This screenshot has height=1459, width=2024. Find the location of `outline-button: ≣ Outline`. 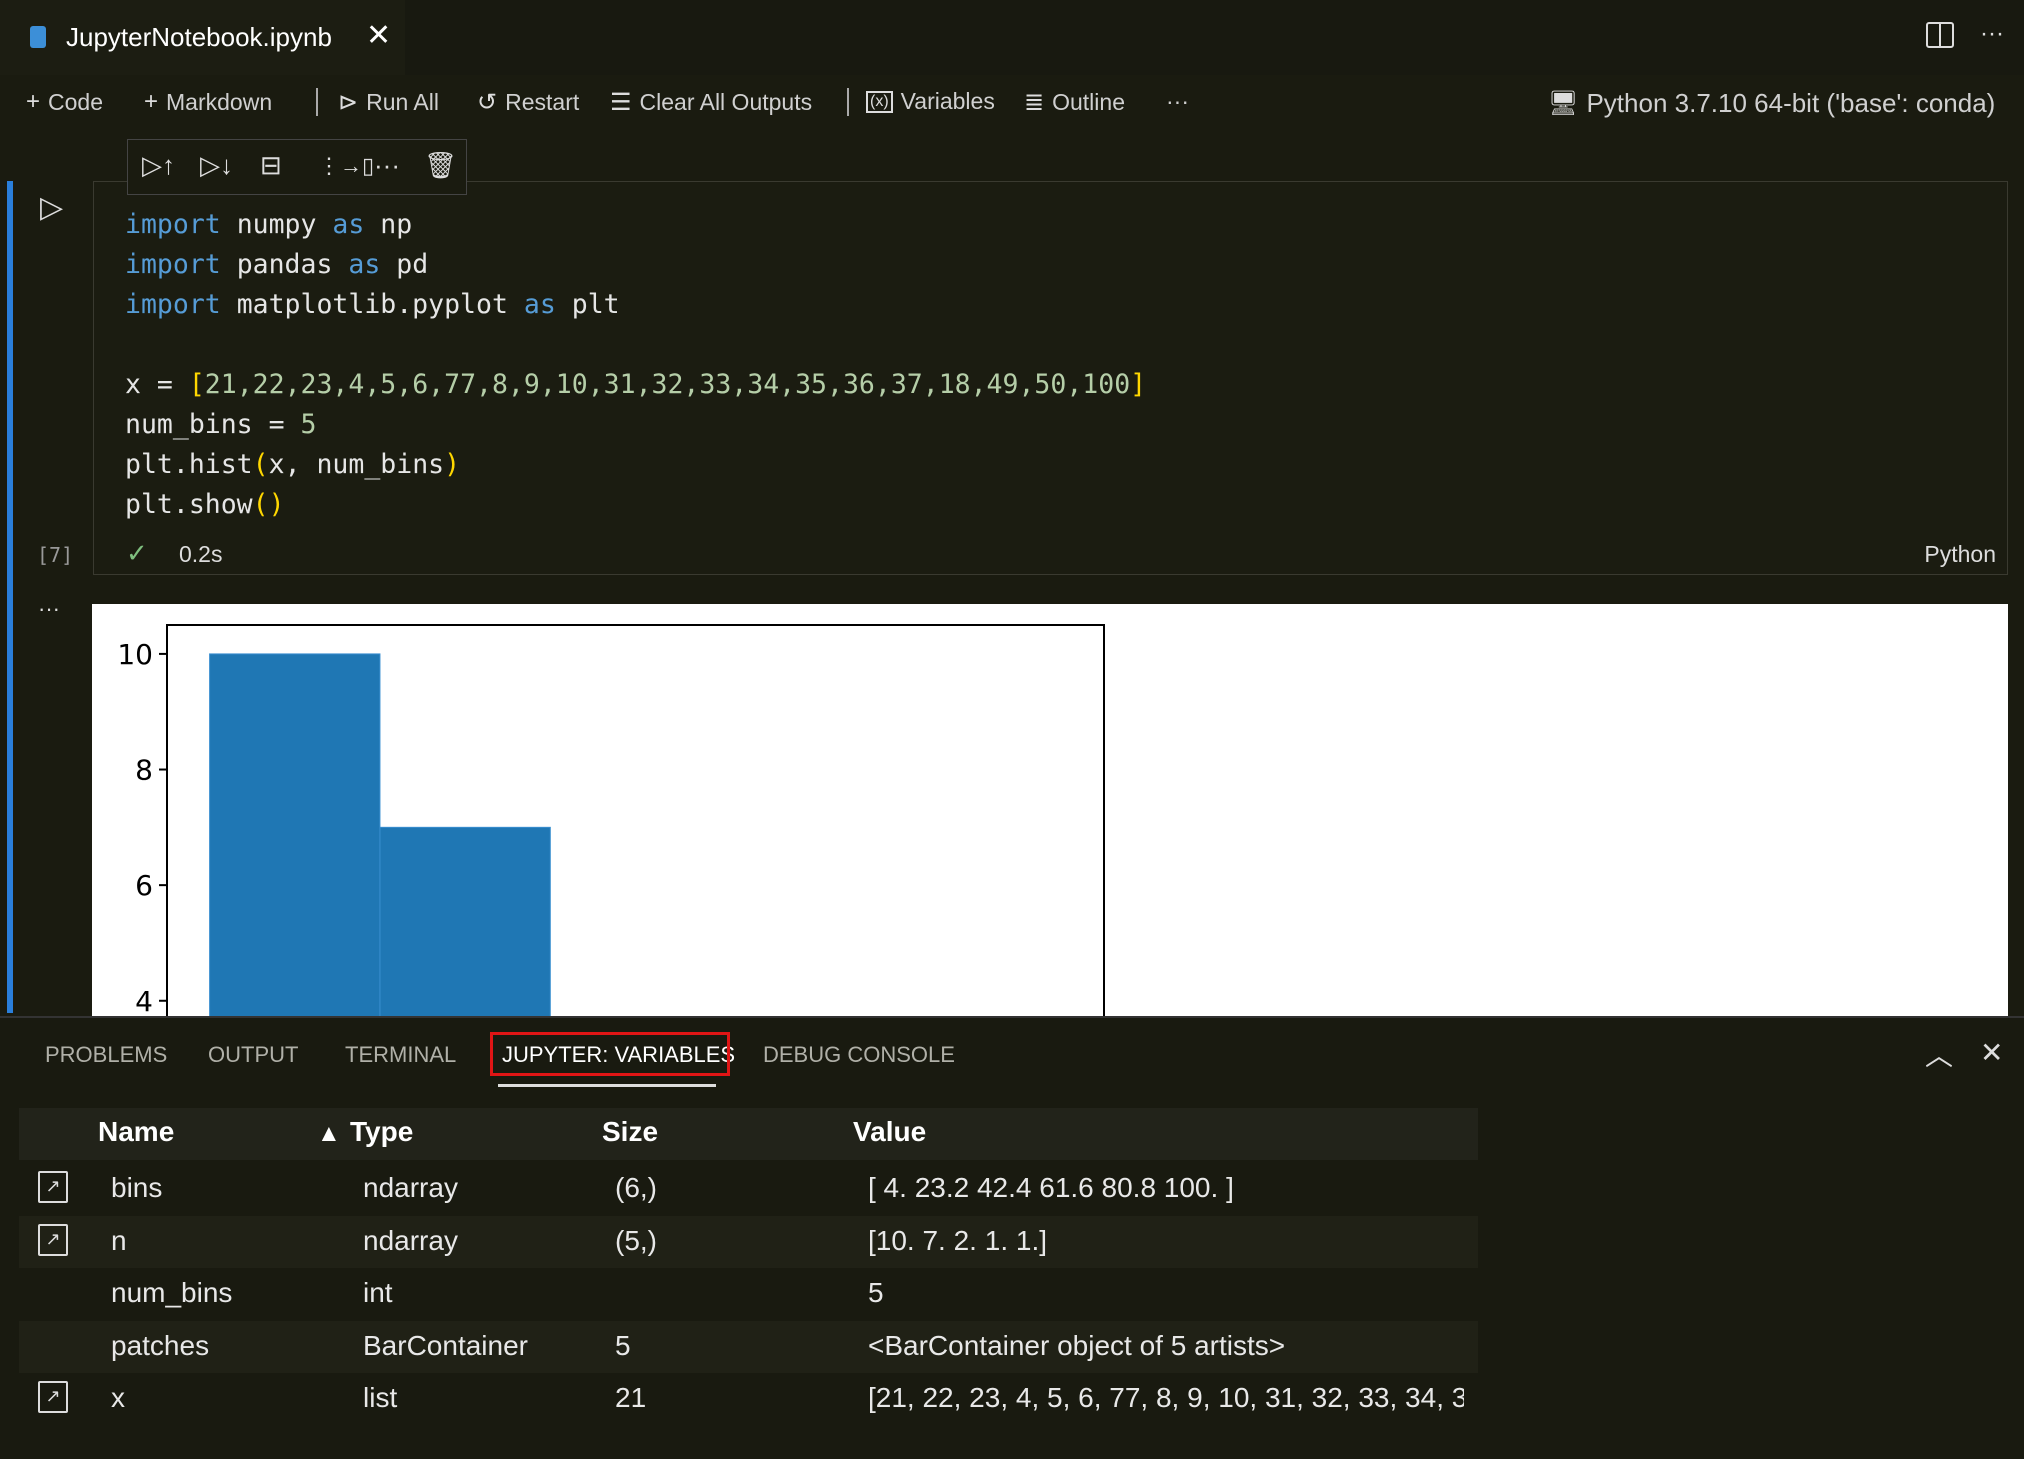

outline-button: ≣ Outline is located at coordinates (1074, 102).